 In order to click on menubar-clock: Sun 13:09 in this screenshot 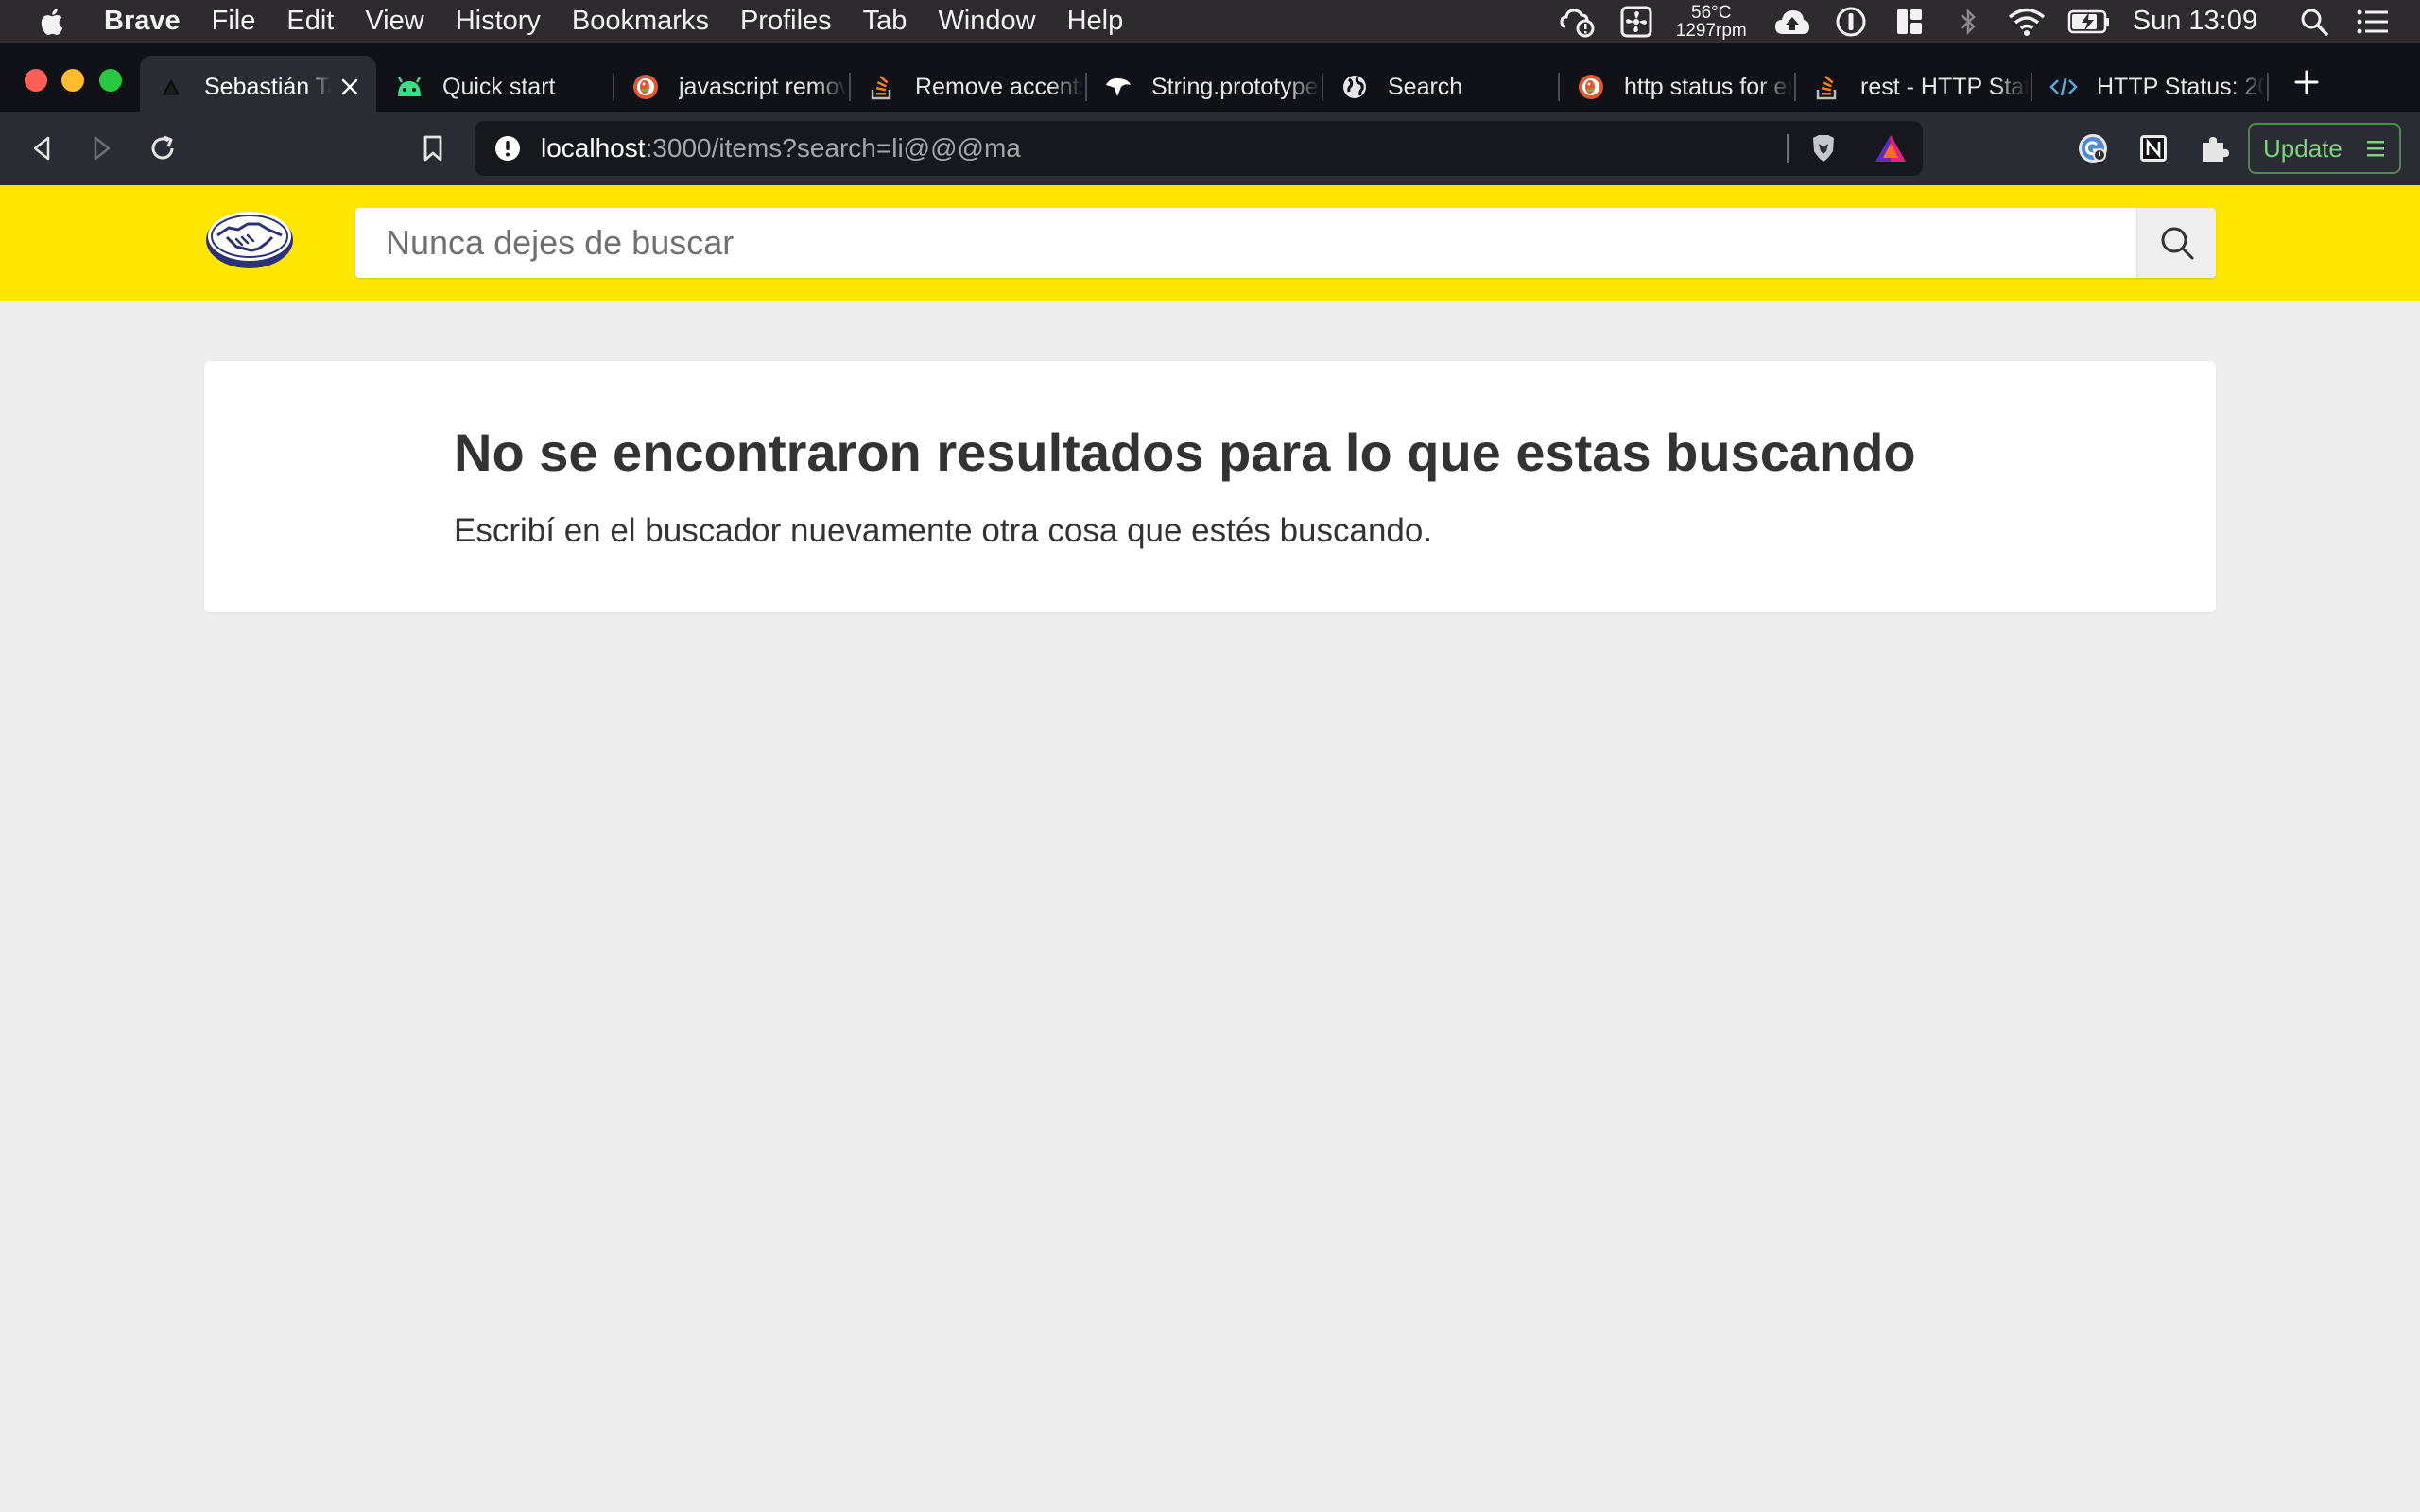, I will do `click(2195, 21)`.